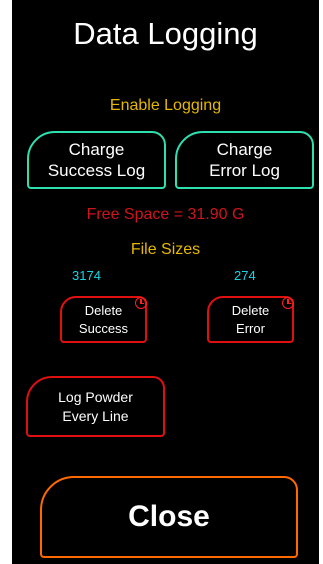  Describe the element at coordinates (165, 249) in the screenshot. I see `file-sizes-label: File Sizes` at that location.